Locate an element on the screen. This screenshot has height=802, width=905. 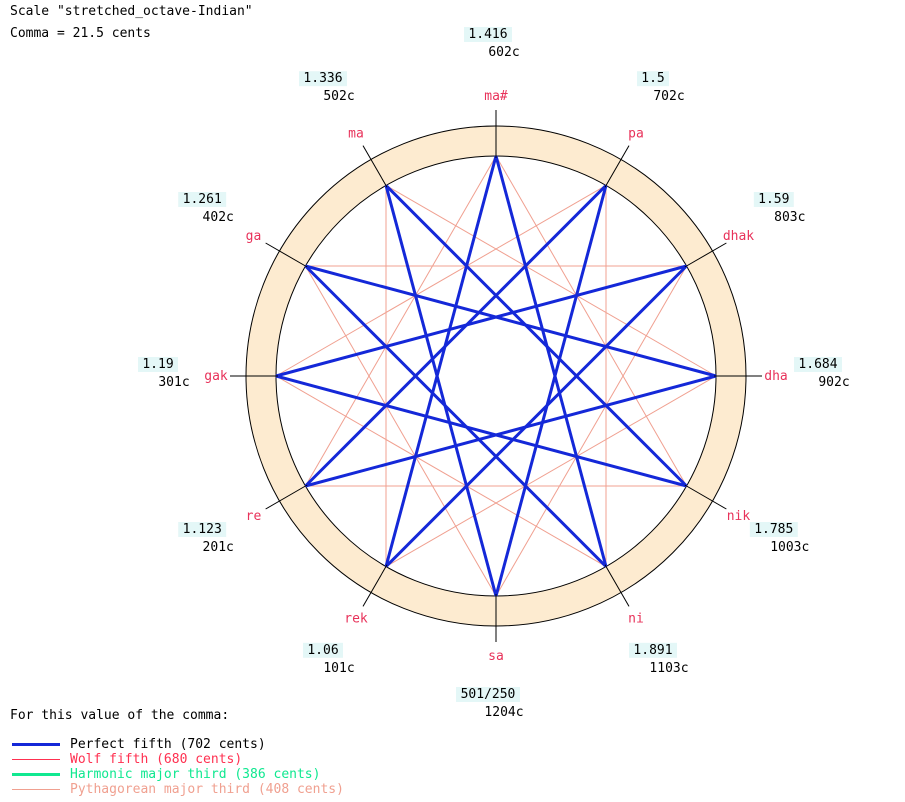
ratio-label: 1.5 is located at coordinates (652, 78).